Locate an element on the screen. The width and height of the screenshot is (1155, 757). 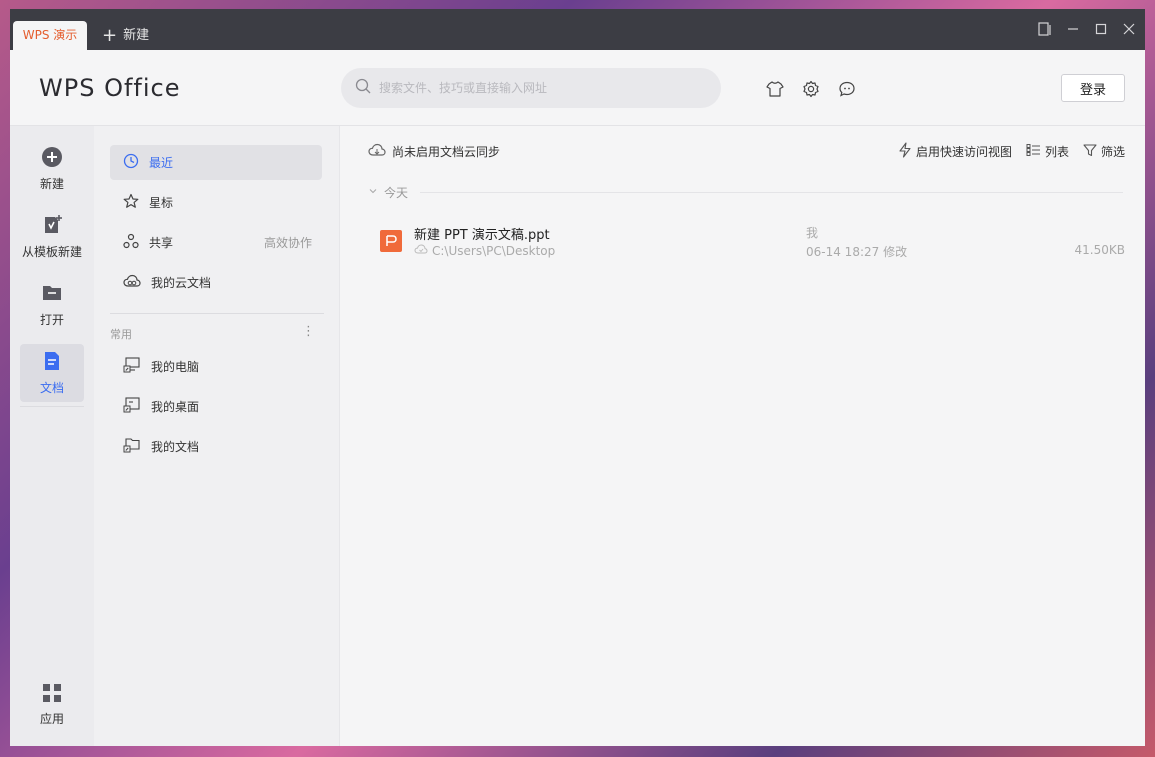
nav-item-recent: 最近 is located at coordinates (216, 162).